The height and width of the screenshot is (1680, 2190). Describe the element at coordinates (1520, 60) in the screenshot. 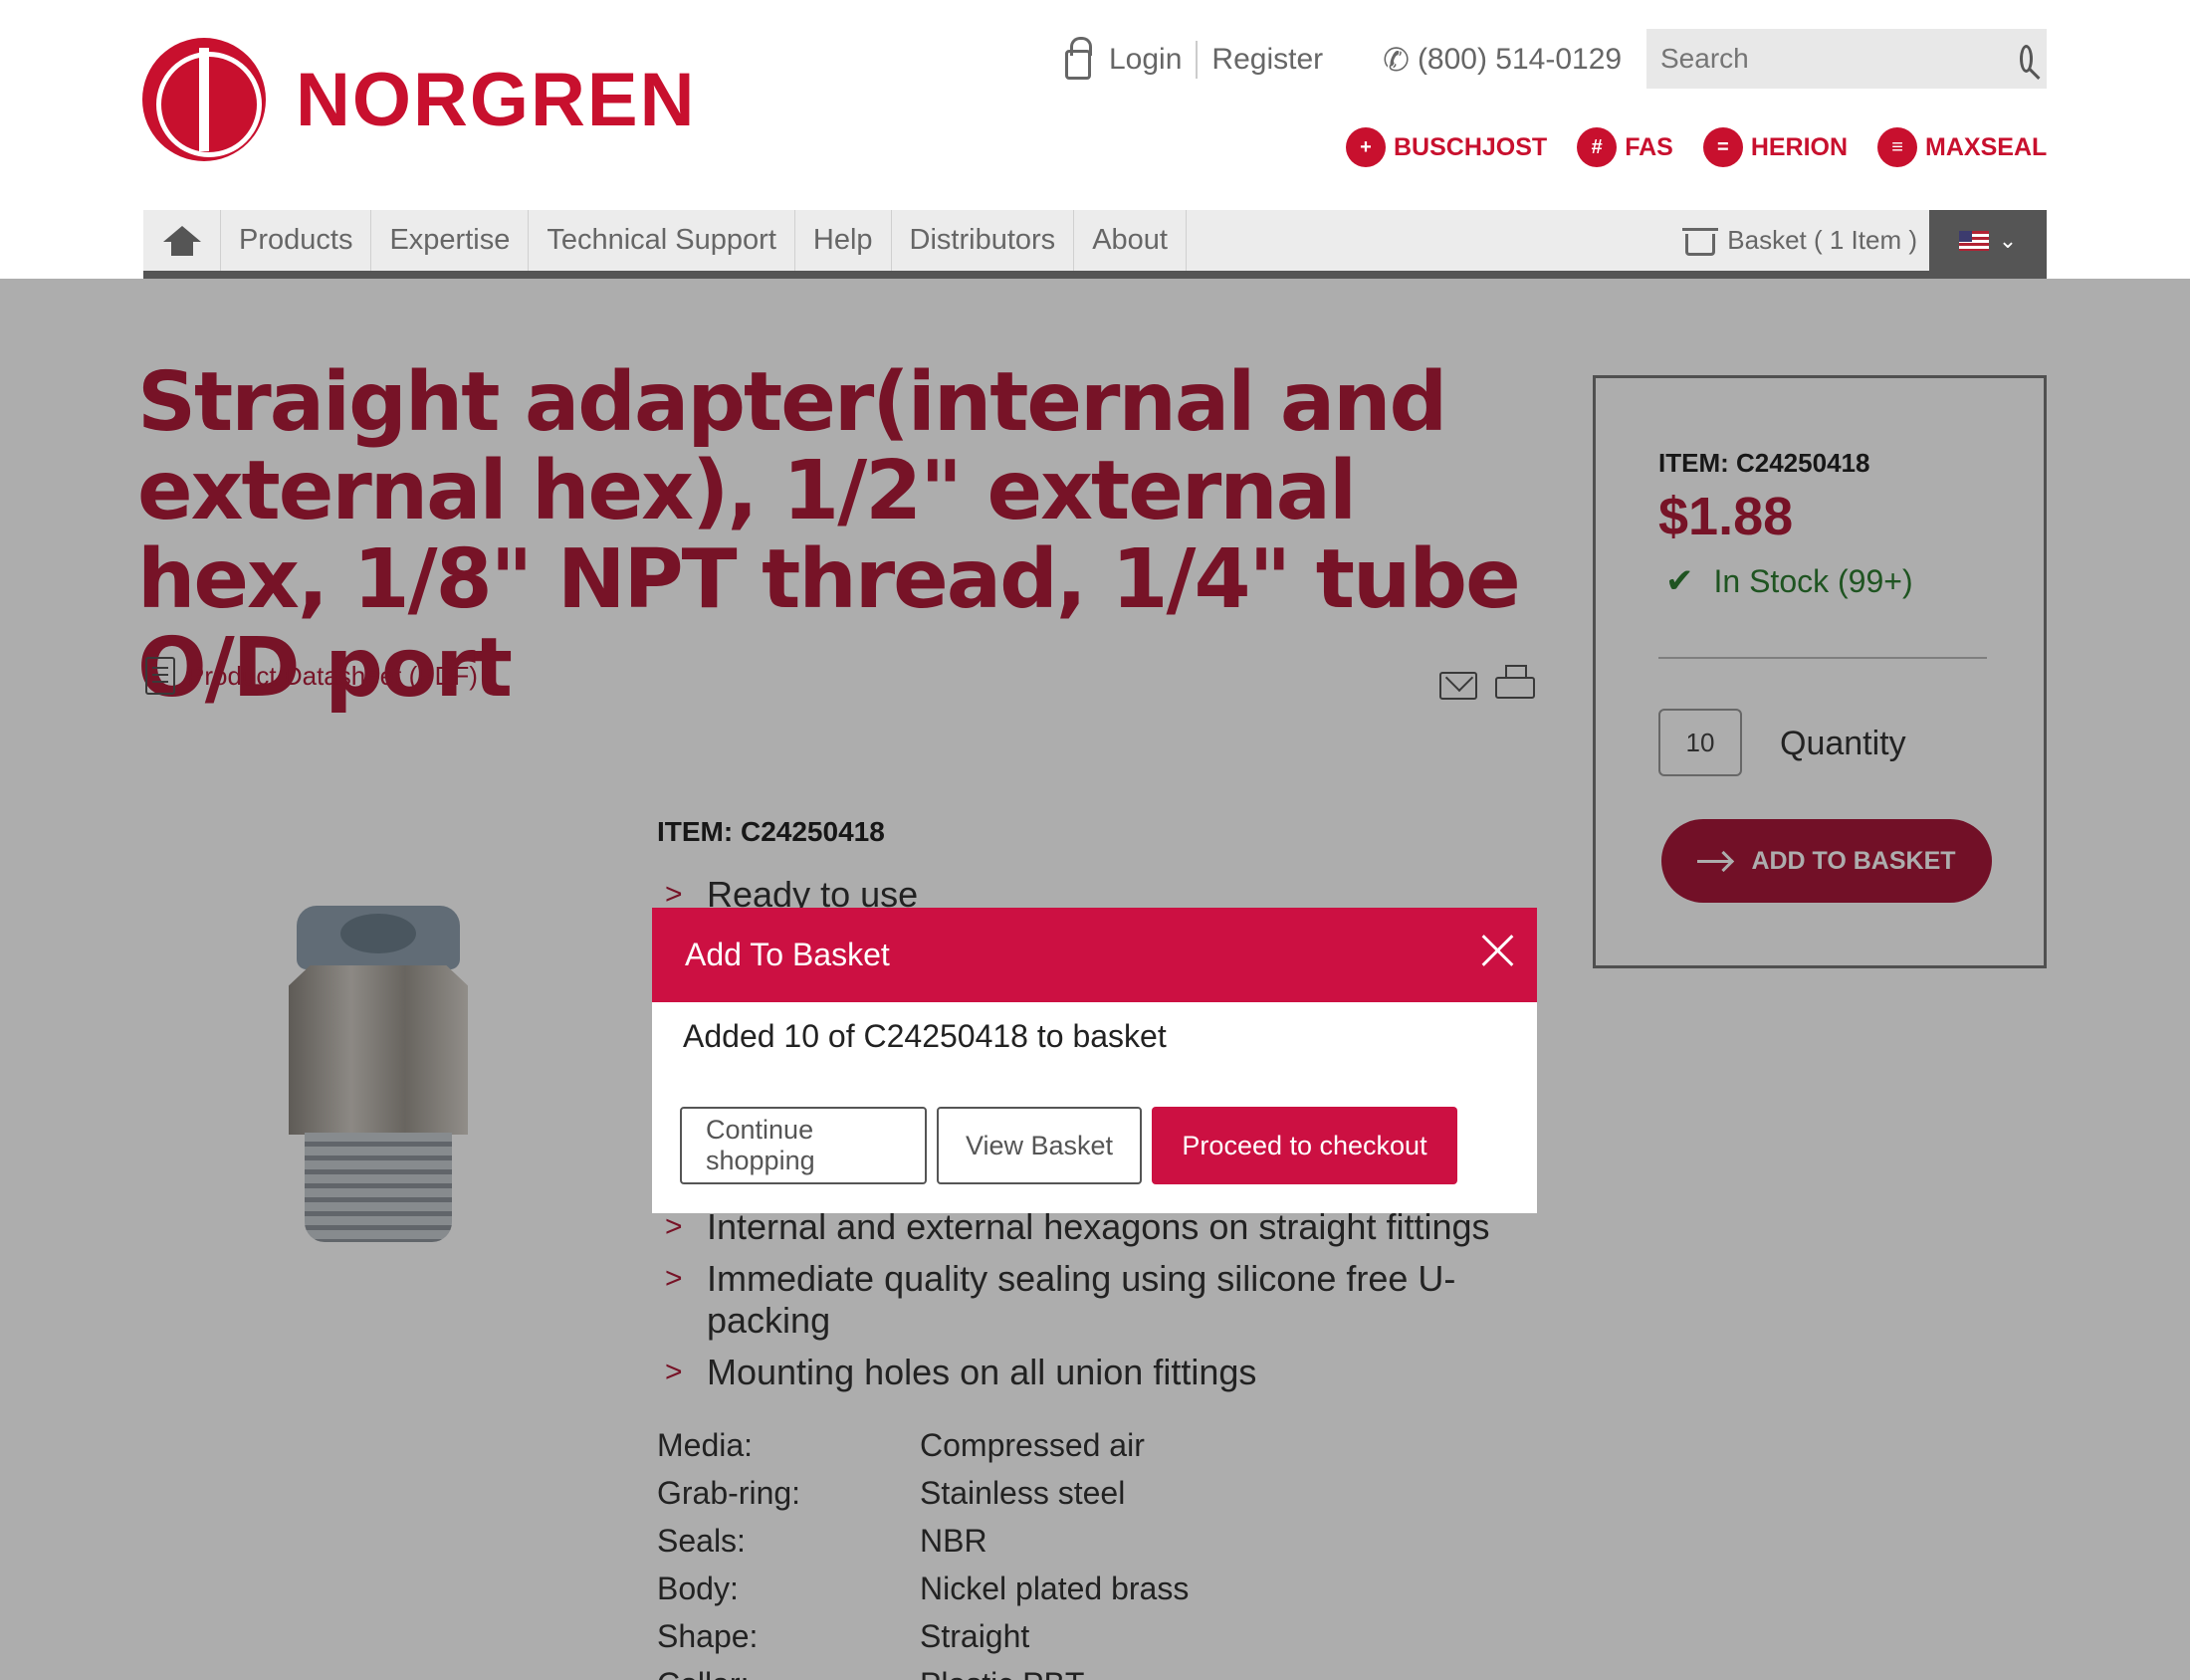

I see `phone-number: (800) 514-0129` at that location.